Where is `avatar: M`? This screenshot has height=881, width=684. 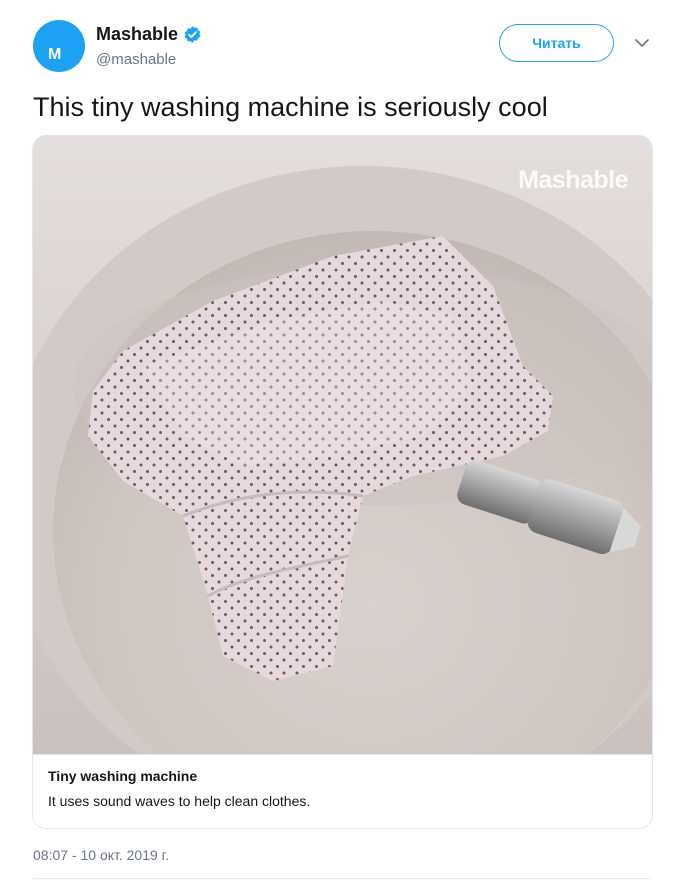
avatar: M is located at coordinates (59, 46).